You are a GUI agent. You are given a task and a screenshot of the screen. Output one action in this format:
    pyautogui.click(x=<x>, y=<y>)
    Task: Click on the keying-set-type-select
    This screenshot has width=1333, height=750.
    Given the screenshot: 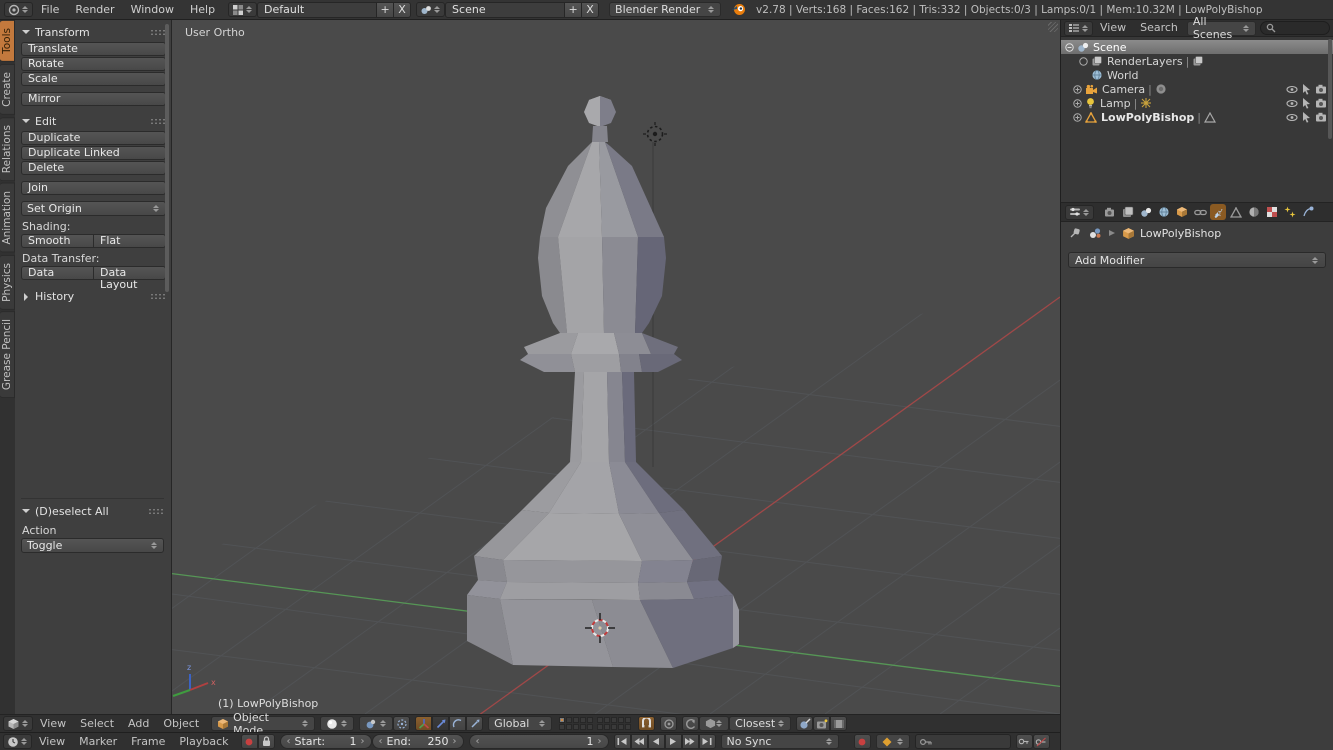 What is the action you would take?
    pyautogui.click(x=892, y=741)
    